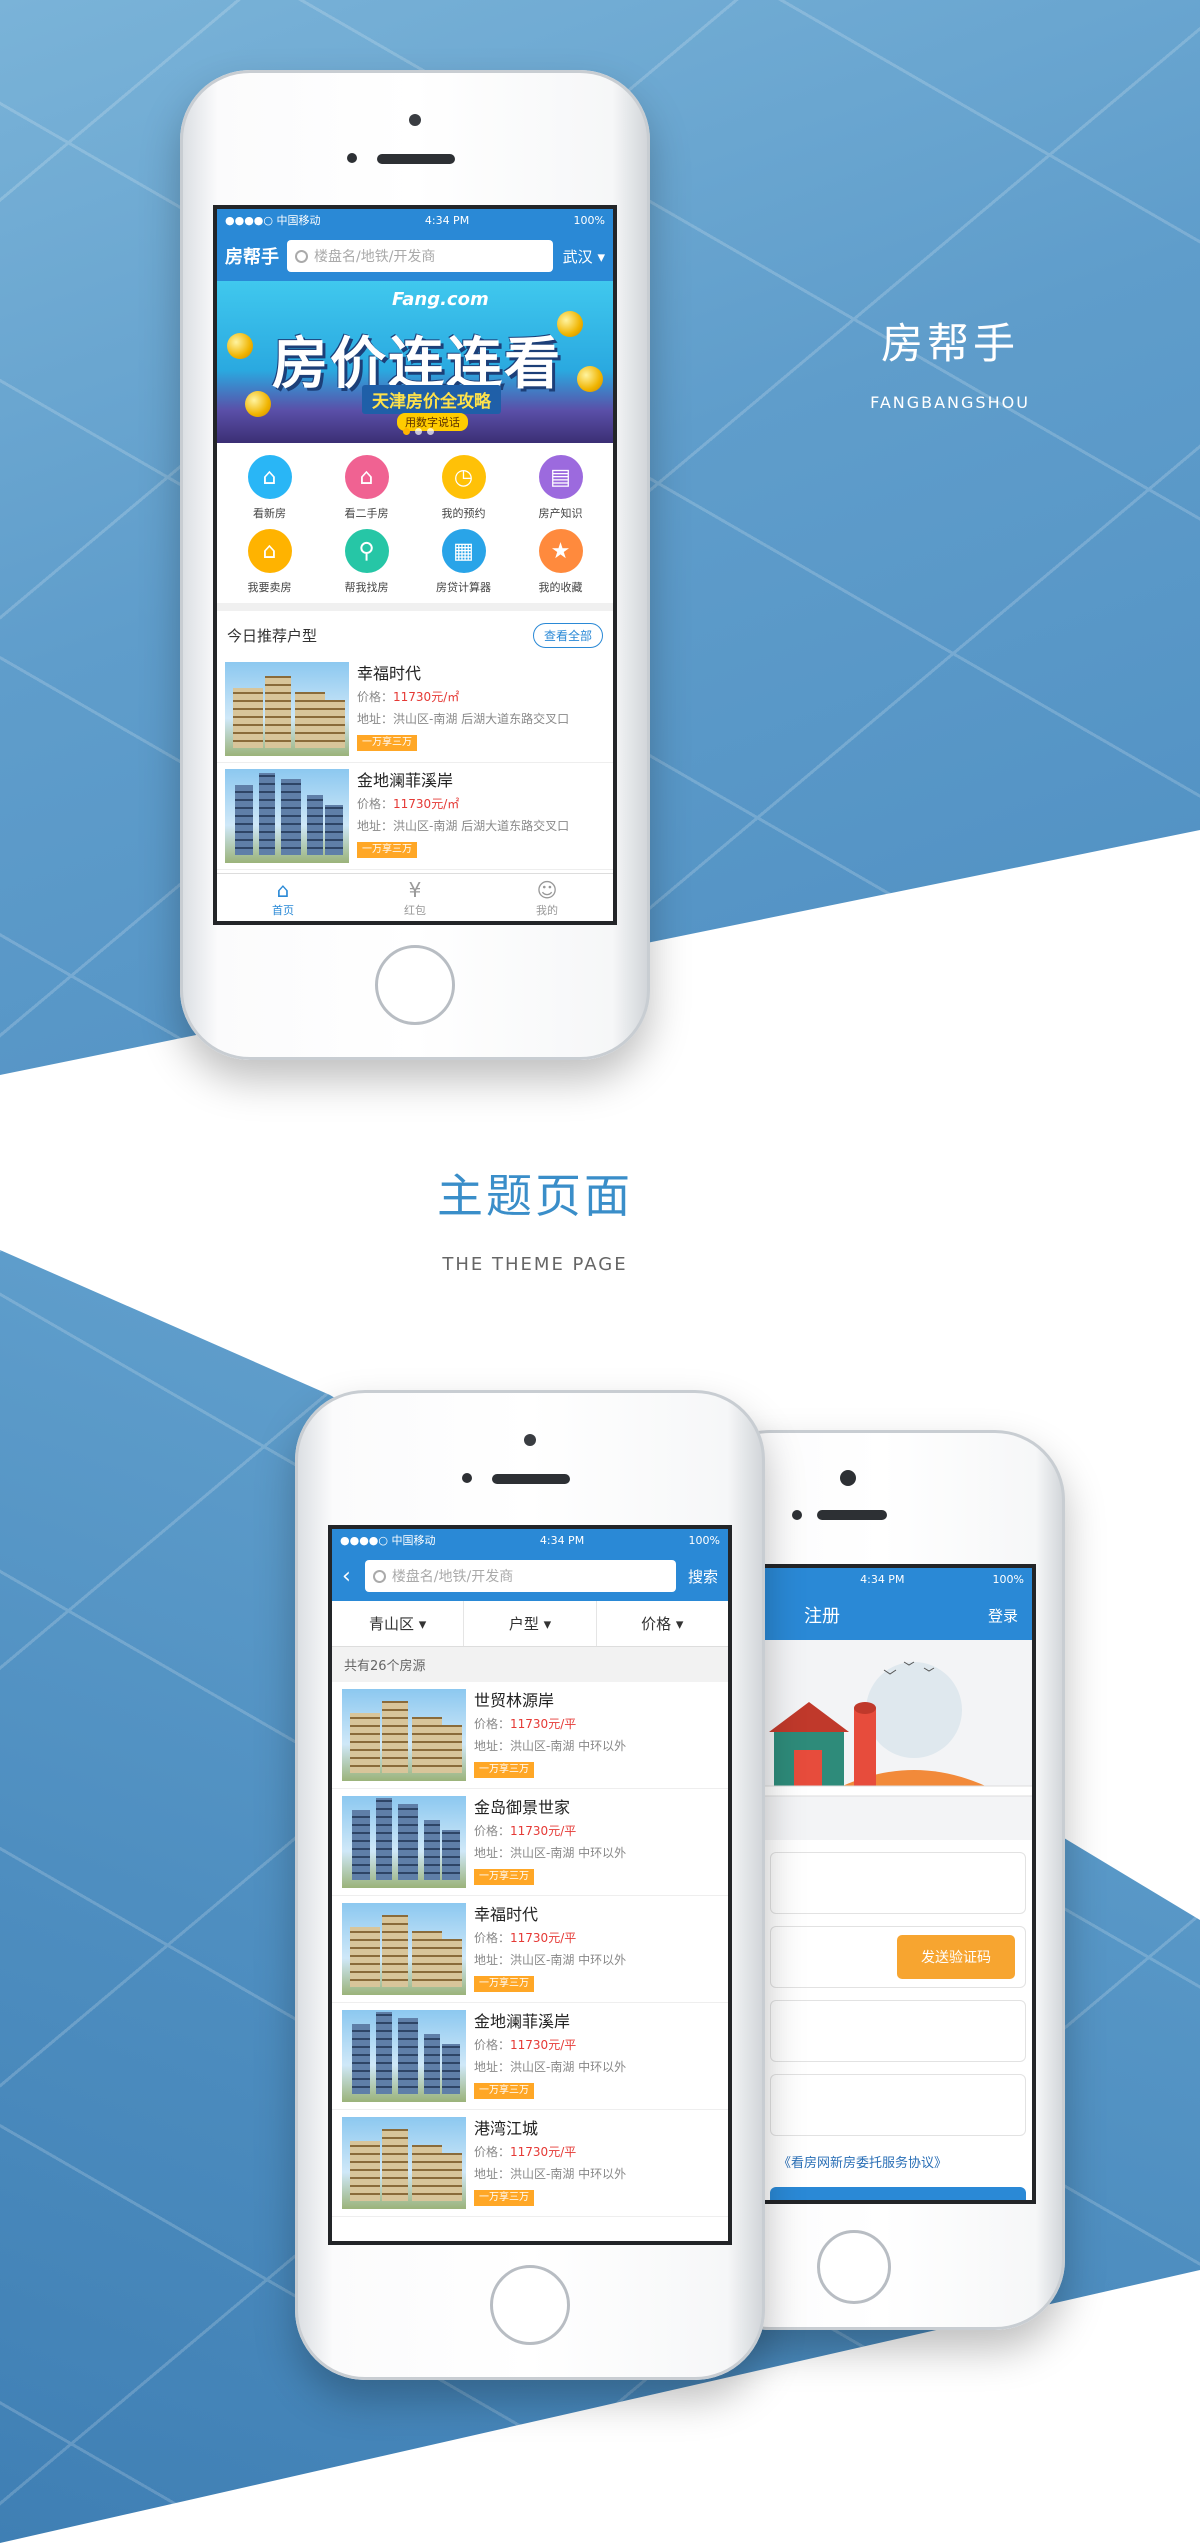 This screenshot has width=1200, height=2543. I want to click on home-tab-icon: ⌂, so click(283, 890).